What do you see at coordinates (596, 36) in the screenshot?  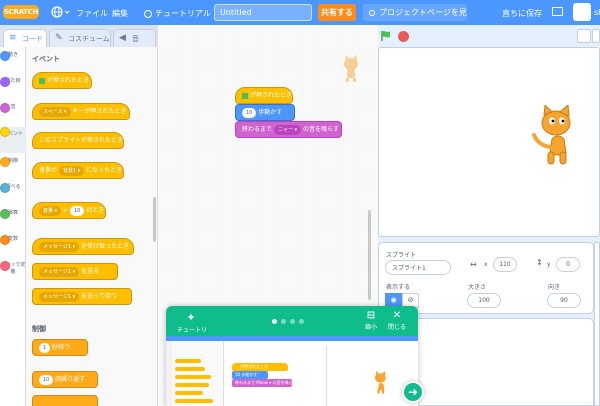 I see `large-stage-icon` at bounding box center [596, 36].